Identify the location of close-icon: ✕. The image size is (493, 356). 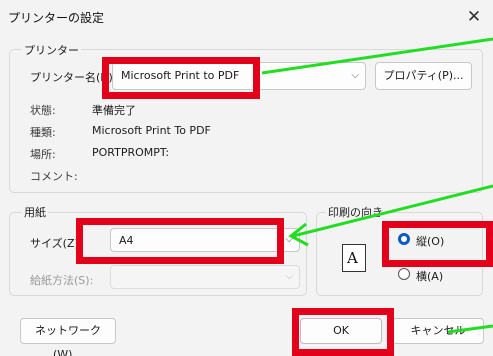
(474, 17).